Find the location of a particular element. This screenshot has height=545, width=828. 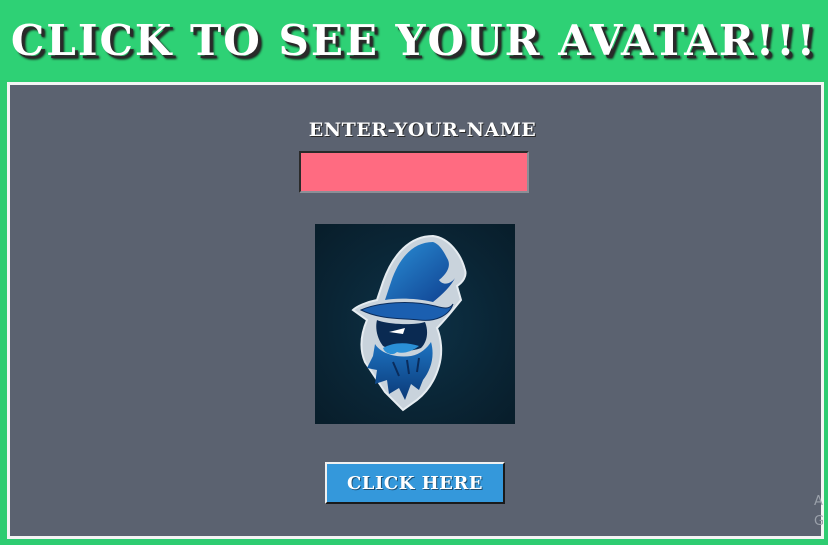

header-banner: CLICK TO SEE YOUR AVATAR!!! is located at coordinates (414, 40).